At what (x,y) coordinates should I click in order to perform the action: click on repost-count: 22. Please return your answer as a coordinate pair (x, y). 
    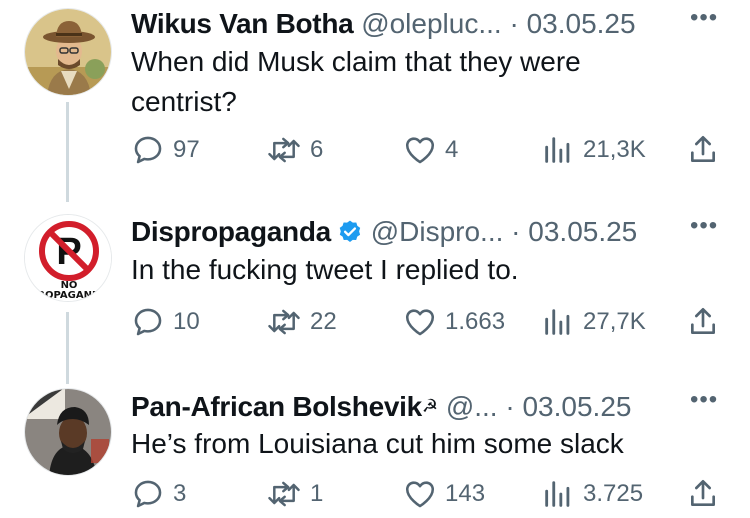
    Looking at the image, I should click on (323, 321).